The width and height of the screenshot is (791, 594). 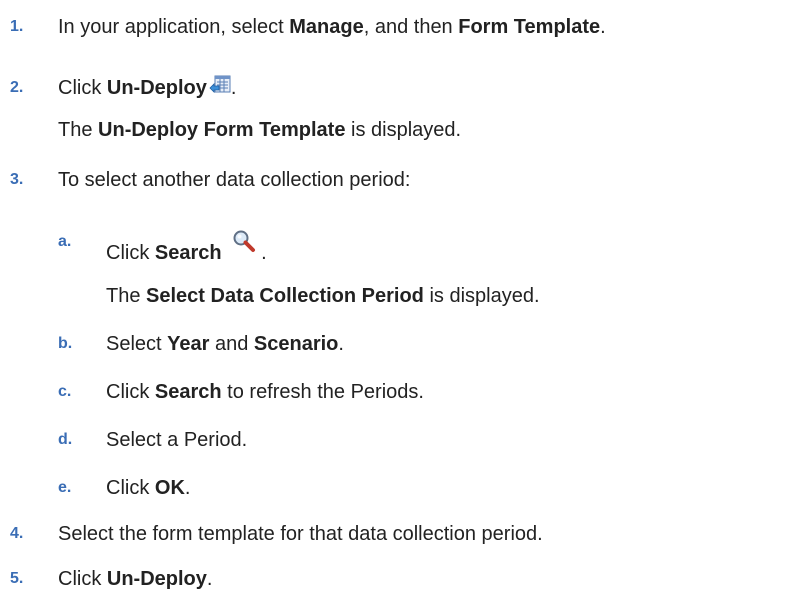 I want to click on search-icon, so click(x=244, y=241).